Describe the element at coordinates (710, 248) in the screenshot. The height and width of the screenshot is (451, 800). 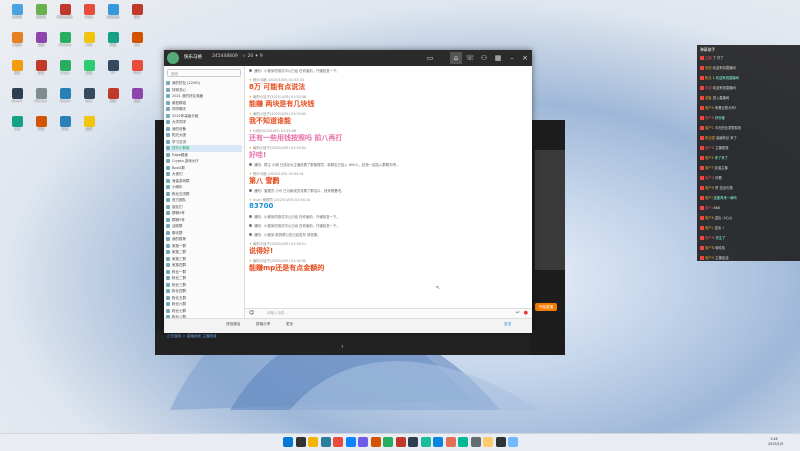
I see `live-chat-user: 用户N` at that location.